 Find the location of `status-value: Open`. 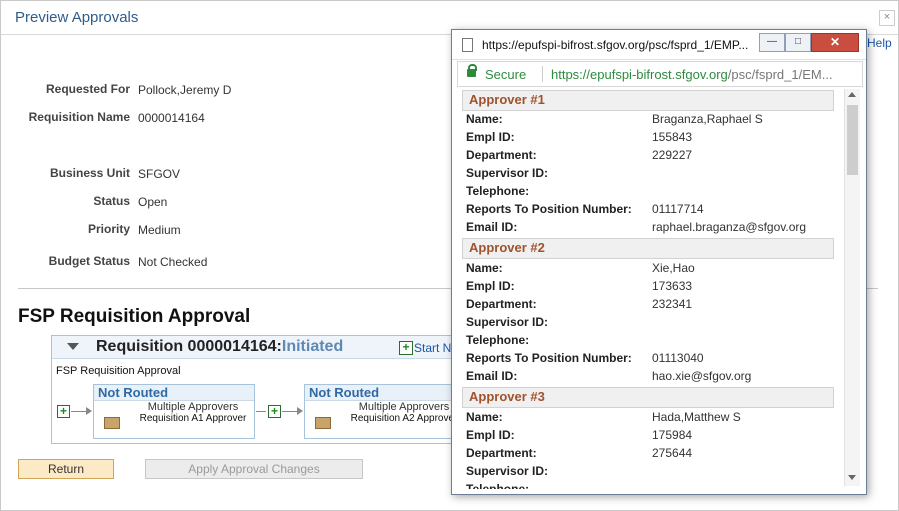

status-value: Open is located at coordinates (153, 202).